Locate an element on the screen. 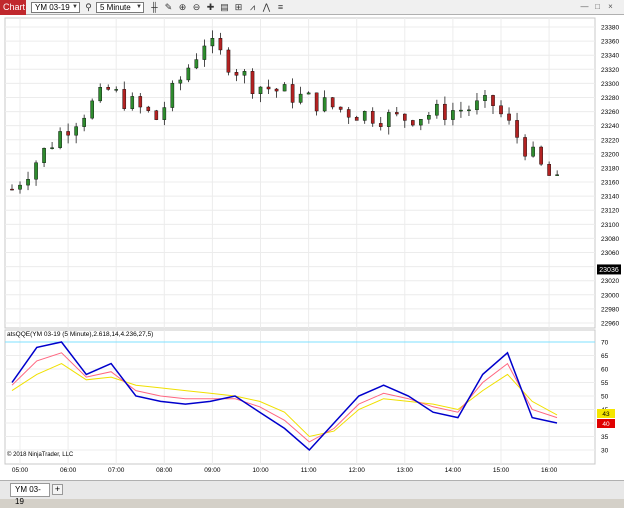  indicator-upper-badge-label: 43 is located at coordinates (606, 414).